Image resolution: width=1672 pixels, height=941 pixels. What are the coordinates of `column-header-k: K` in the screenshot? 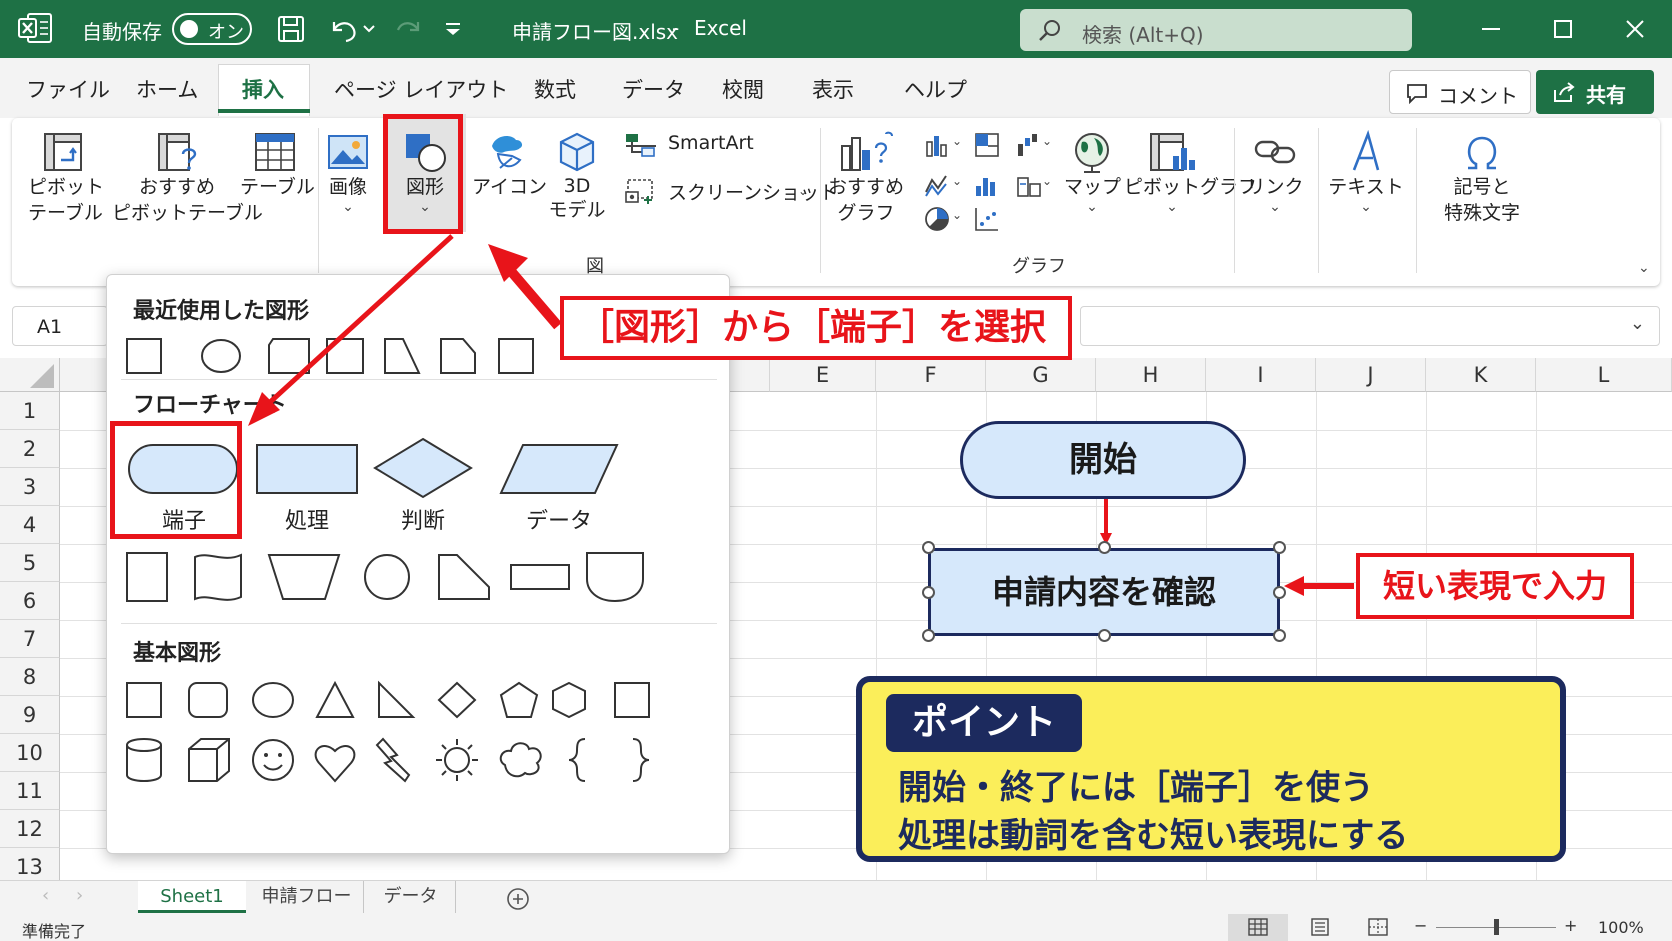 It's located at (1481, 375).